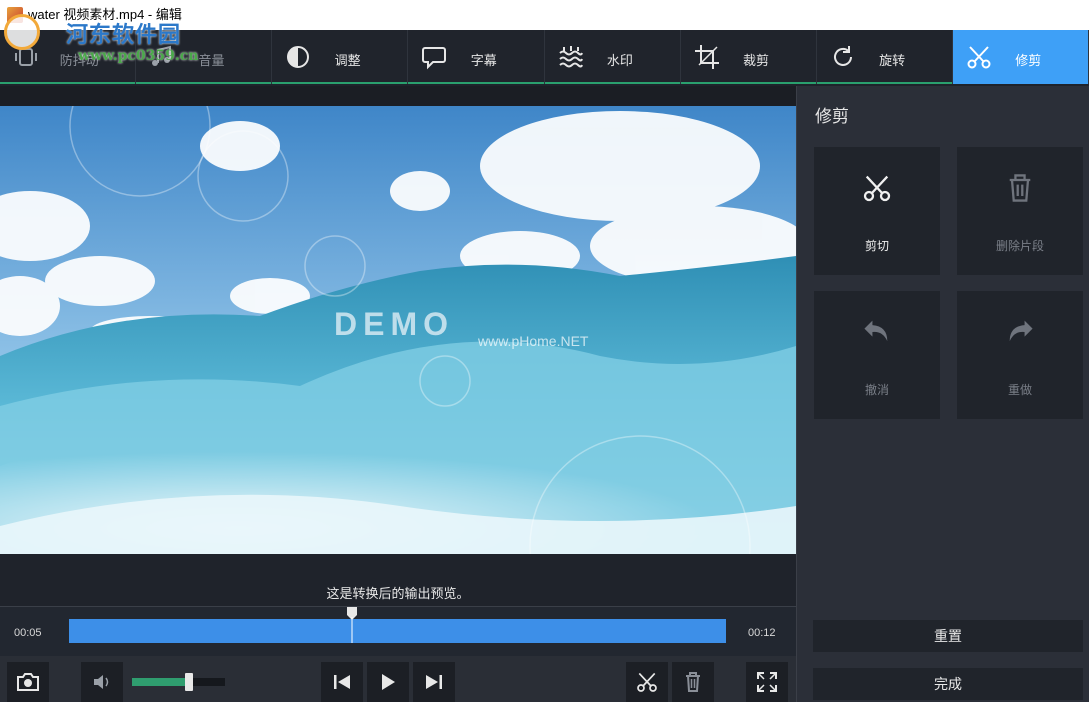 The height and width of the screenshot is (702, 1089). Describe the element at coordinates (138, 56) in the screenshot. I see `site-watermark-url: www.pc0359.cn` at that location.